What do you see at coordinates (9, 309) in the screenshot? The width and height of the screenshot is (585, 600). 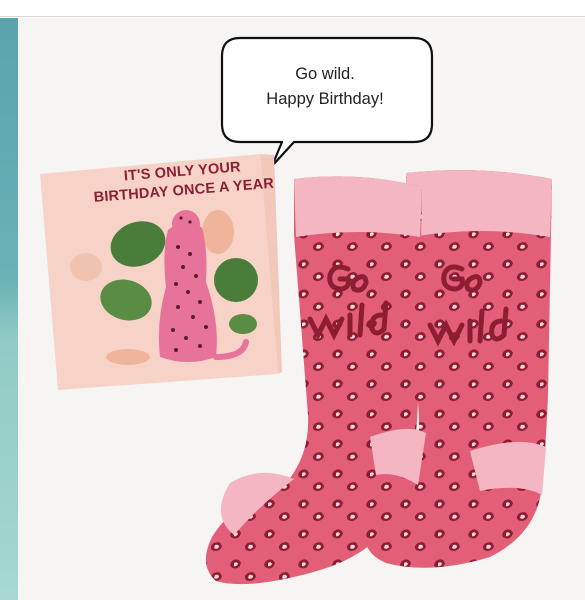 I see `side-panel` at bounding box center [9, 309].